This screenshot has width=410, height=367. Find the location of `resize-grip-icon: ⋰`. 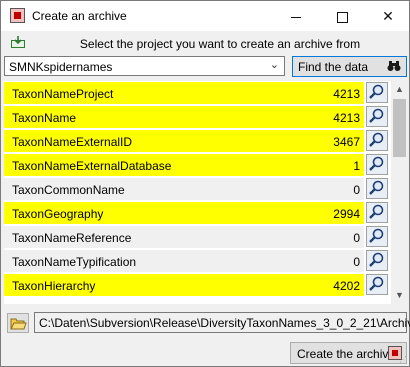

resize-grip-icon: ⋰ is located at coordinates (403, 359).